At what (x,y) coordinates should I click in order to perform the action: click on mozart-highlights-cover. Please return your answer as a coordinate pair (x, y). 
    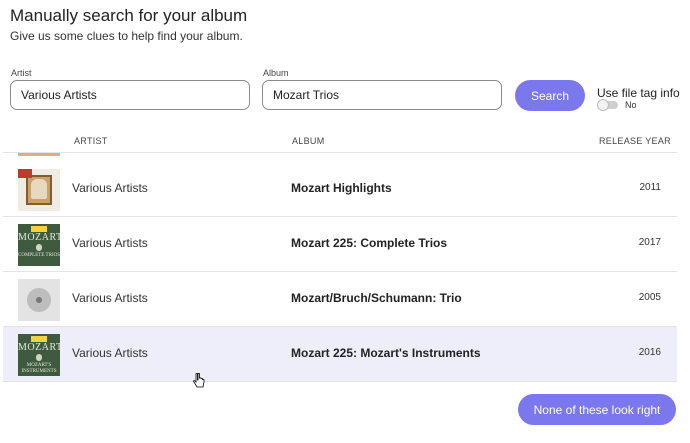
    Looking at the image, I should click on (39, 190).